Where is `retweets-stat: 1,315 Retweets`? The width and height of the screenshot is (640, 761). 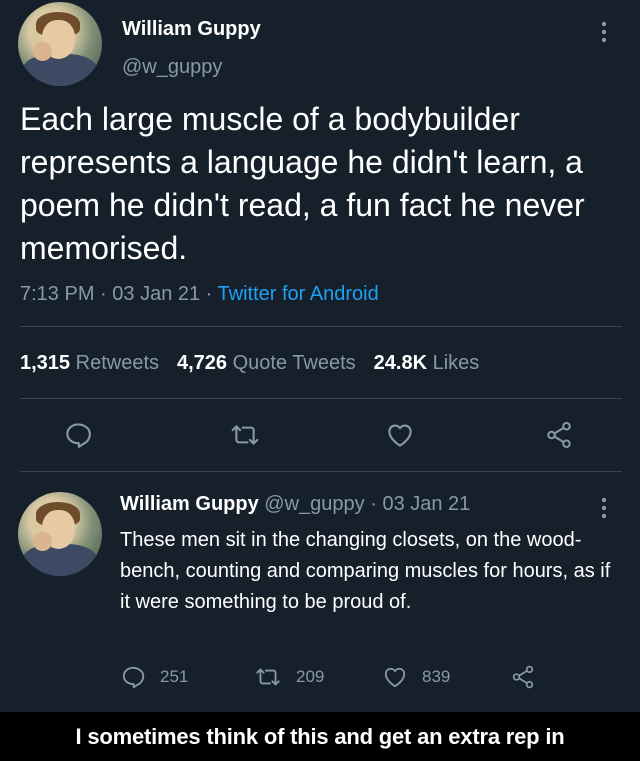 retweets-stat: 1,315 Retweets is located at coordinates (89, 363).